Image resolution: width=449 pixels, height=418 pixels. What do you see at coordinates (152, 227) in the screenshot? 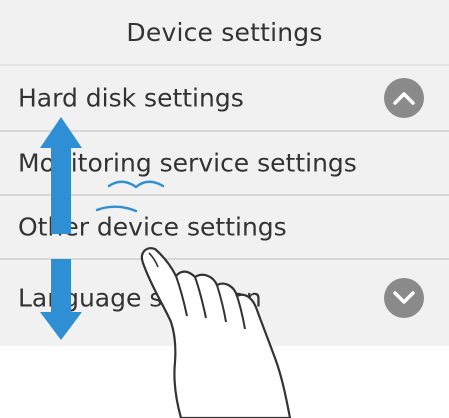
I see `menu-item-label: Other device settings` at bounding box center [152, 227].